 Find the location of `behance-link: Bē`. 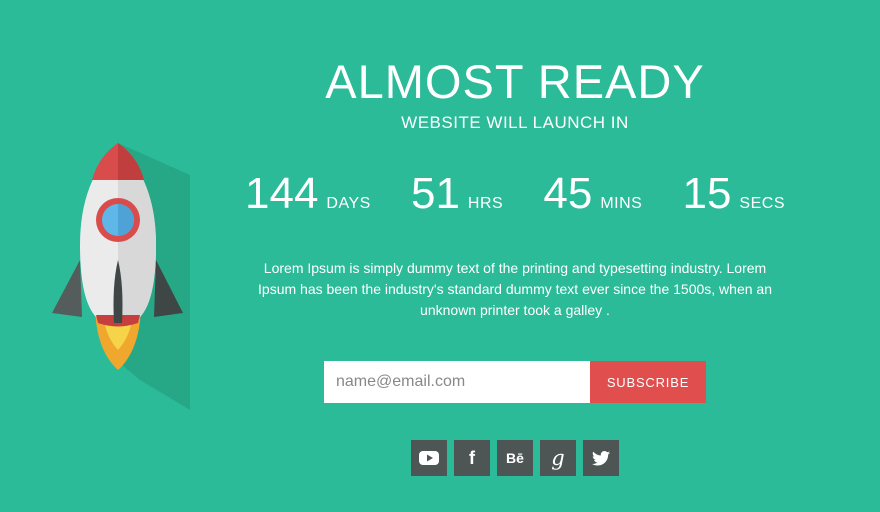

behance-link: Bē is located at coordinates (515, 458).